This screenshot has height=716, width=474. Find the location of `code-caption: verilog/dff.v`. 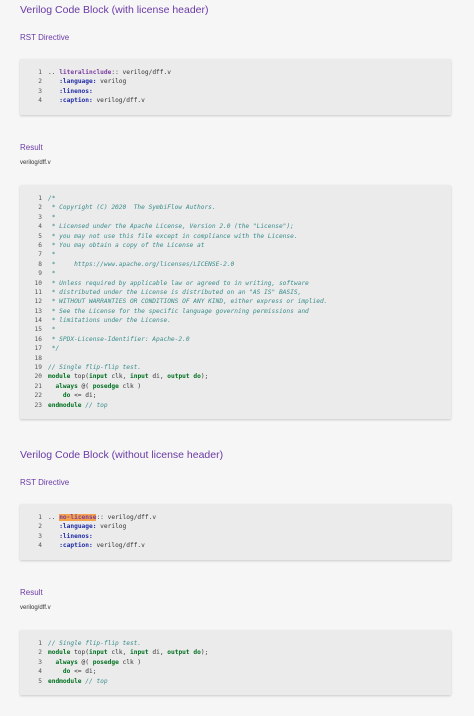

code-caption: verilog/dff.v is located at coordinates (35, 163).